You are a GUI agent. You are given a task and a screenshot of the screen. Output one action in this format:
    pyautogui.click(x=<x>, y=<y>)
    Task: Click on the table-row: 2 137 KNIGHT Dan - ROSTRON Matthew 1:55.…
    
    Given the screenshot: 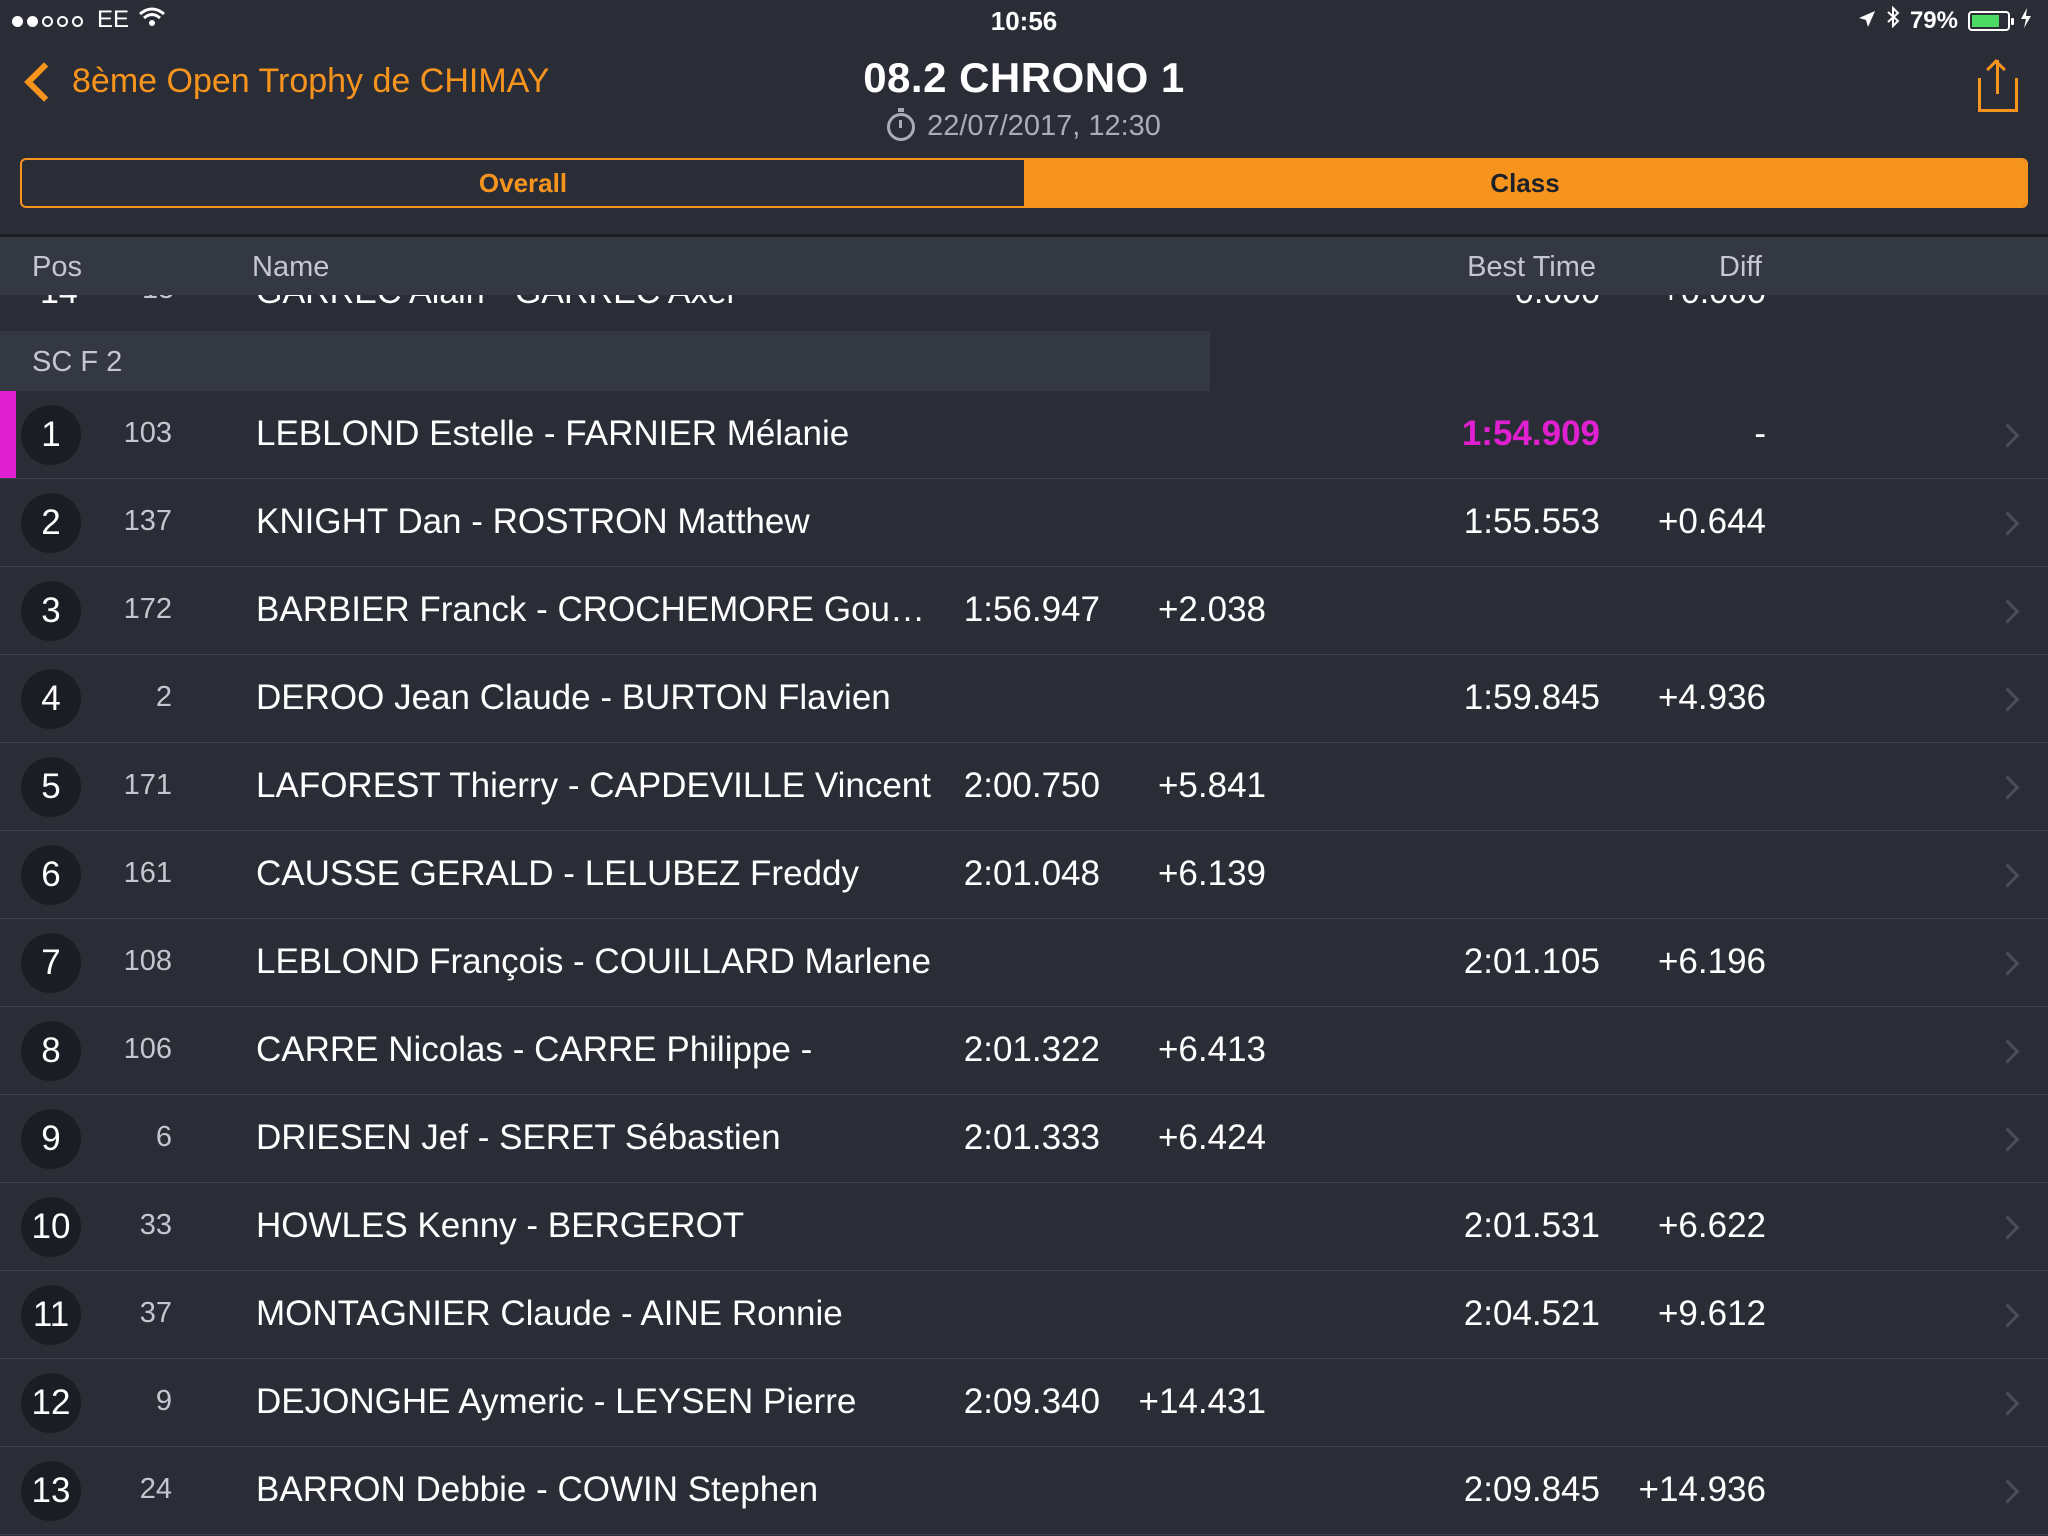 What is the action you would take?
    pyautogui.click(x=1024, y=523)
    